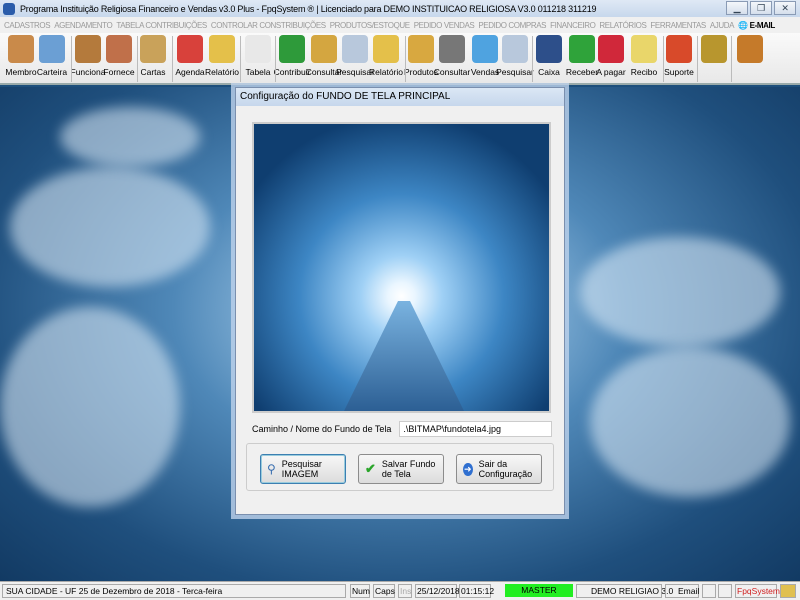 The width and height of the screenshot is (800, 600). Describe the element at coordinates (582, 49) in the screenshot. I see `receive-icon` at that location.